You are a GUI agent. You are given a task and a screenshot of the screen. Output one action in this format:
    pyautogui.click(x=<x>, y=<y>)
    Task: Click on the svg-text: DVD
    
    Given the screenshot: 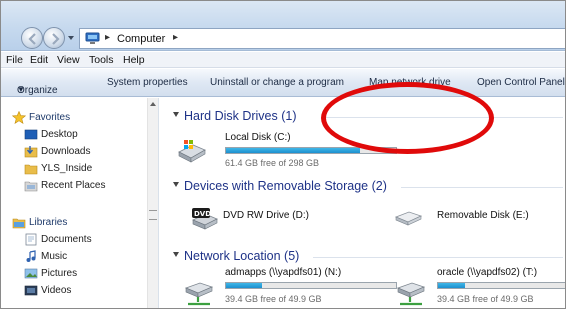 What is the action you would take?
    pyautogui.click(x=202, y=214)
    